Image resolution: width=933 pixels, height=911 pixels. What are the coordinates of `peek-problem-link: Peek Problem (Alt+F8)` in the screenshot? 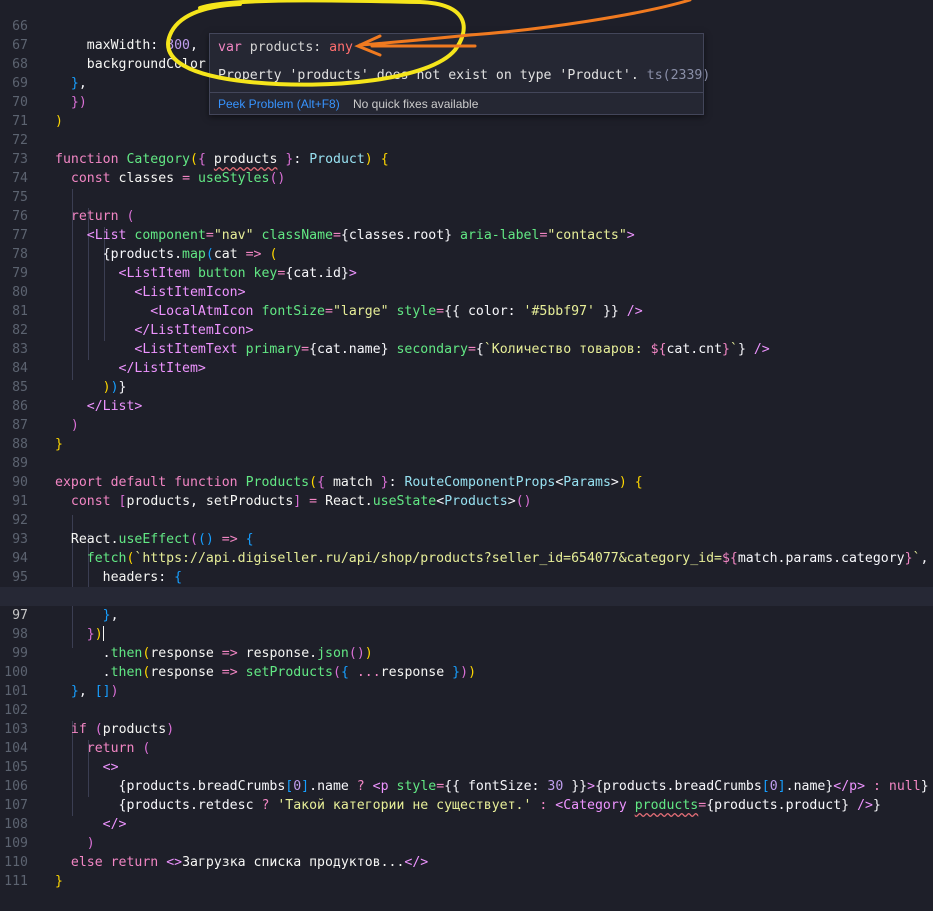 It's located at (279, 104).